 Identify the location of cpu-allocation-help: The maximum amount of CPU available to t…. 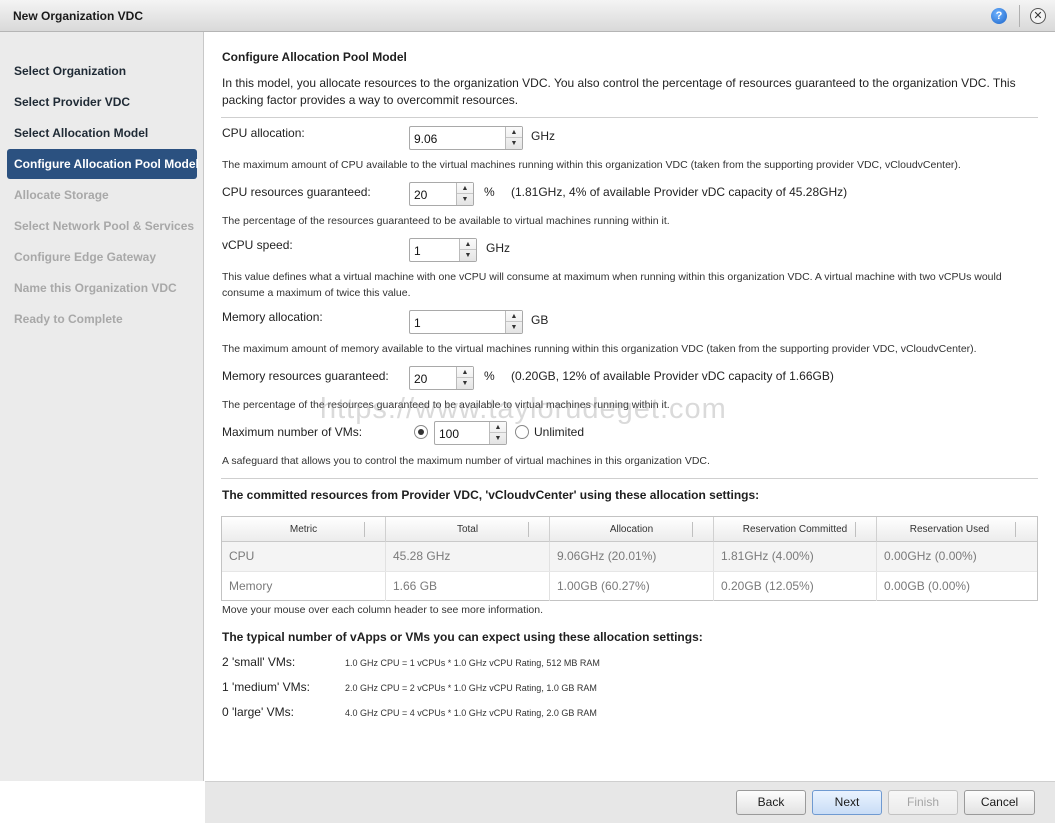
(591, 165).